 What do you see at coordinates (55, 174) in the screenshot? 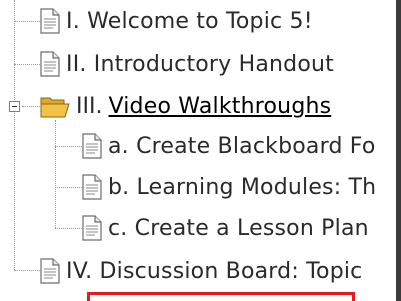
I see `subtree-line` at bounding box center [55, 174].